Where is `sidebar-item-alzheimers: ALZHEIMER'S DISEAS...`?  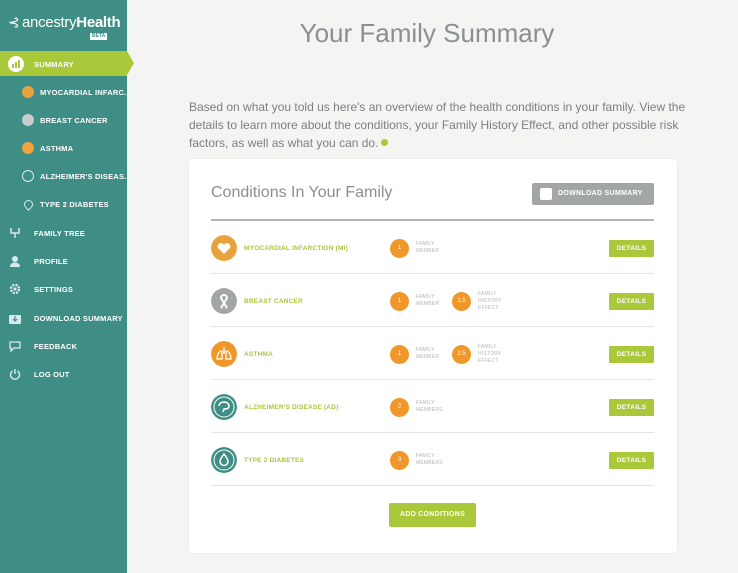
sidebar-item-alzheimers: ALZHEIMER'S DISEAS... is located at coordinates (65, 176).